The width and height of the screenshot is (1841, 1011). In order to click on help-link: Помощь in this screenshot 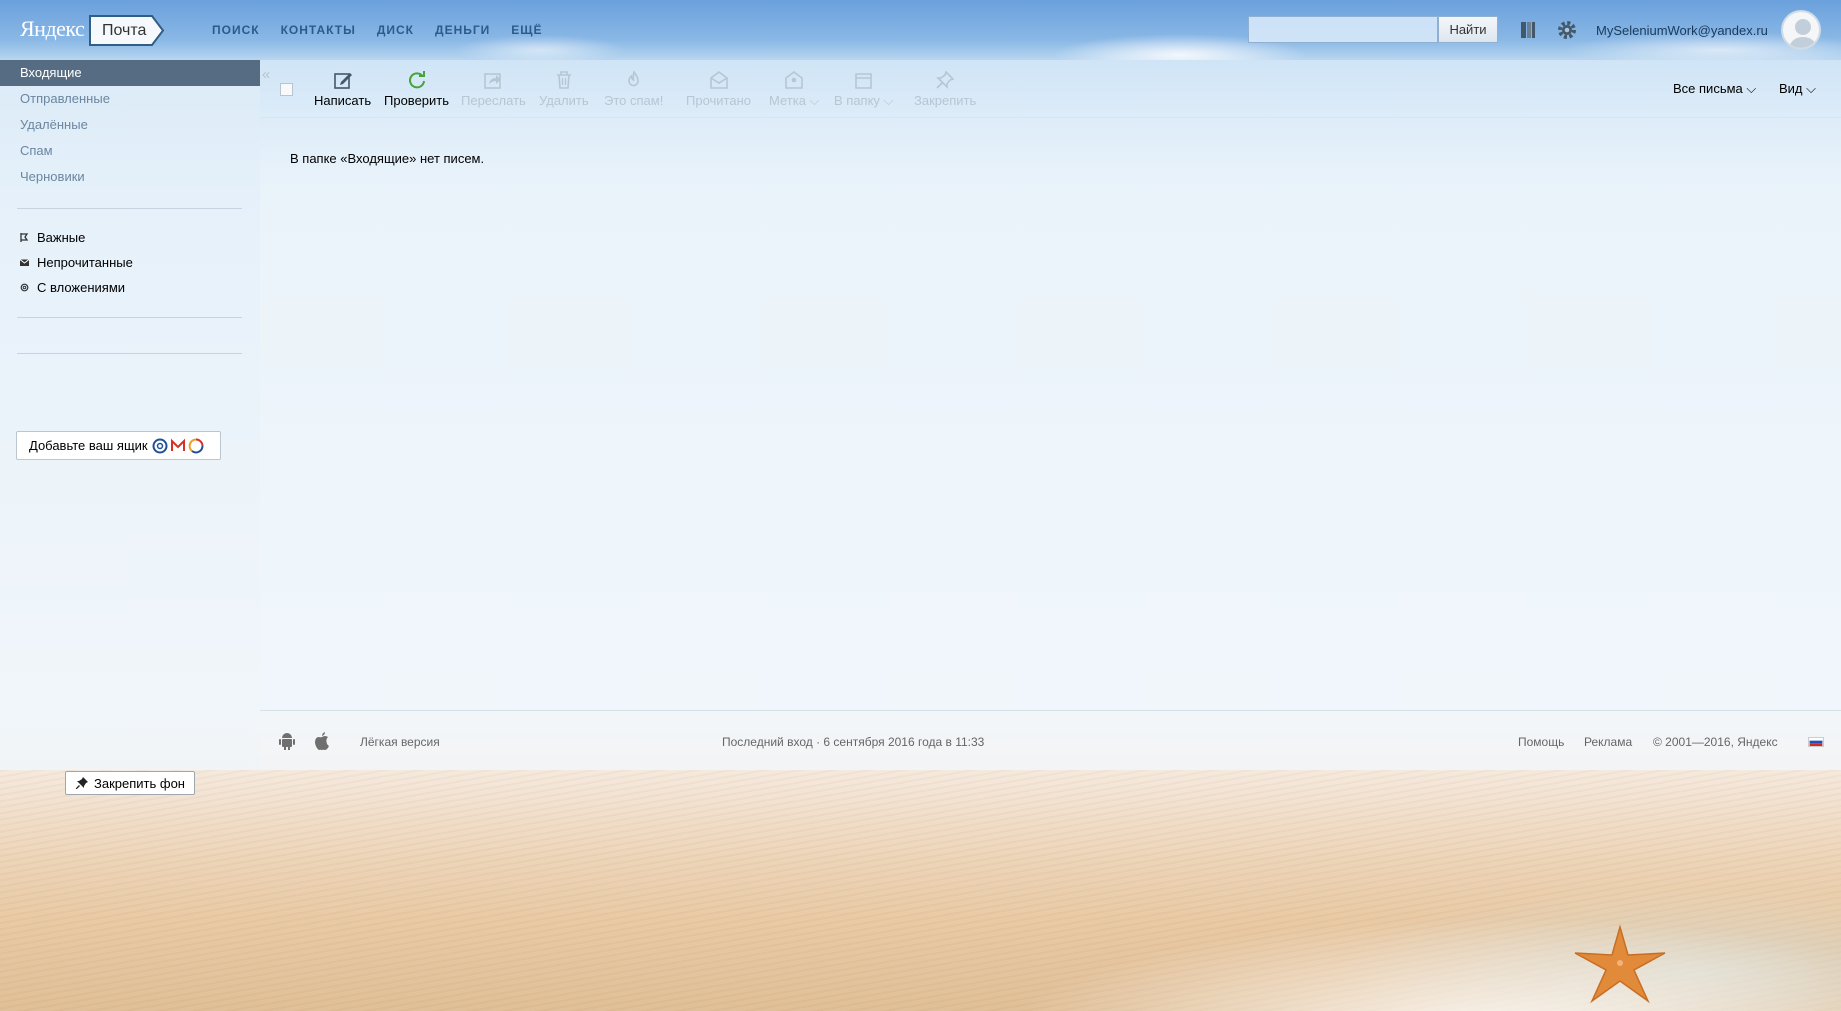, I will do `click(1541, 742)`.